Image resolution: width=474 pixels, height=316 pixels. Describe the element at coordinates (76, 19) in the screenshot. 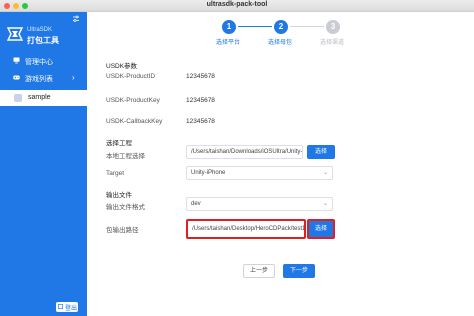

I see `sliders-icon` at that location.